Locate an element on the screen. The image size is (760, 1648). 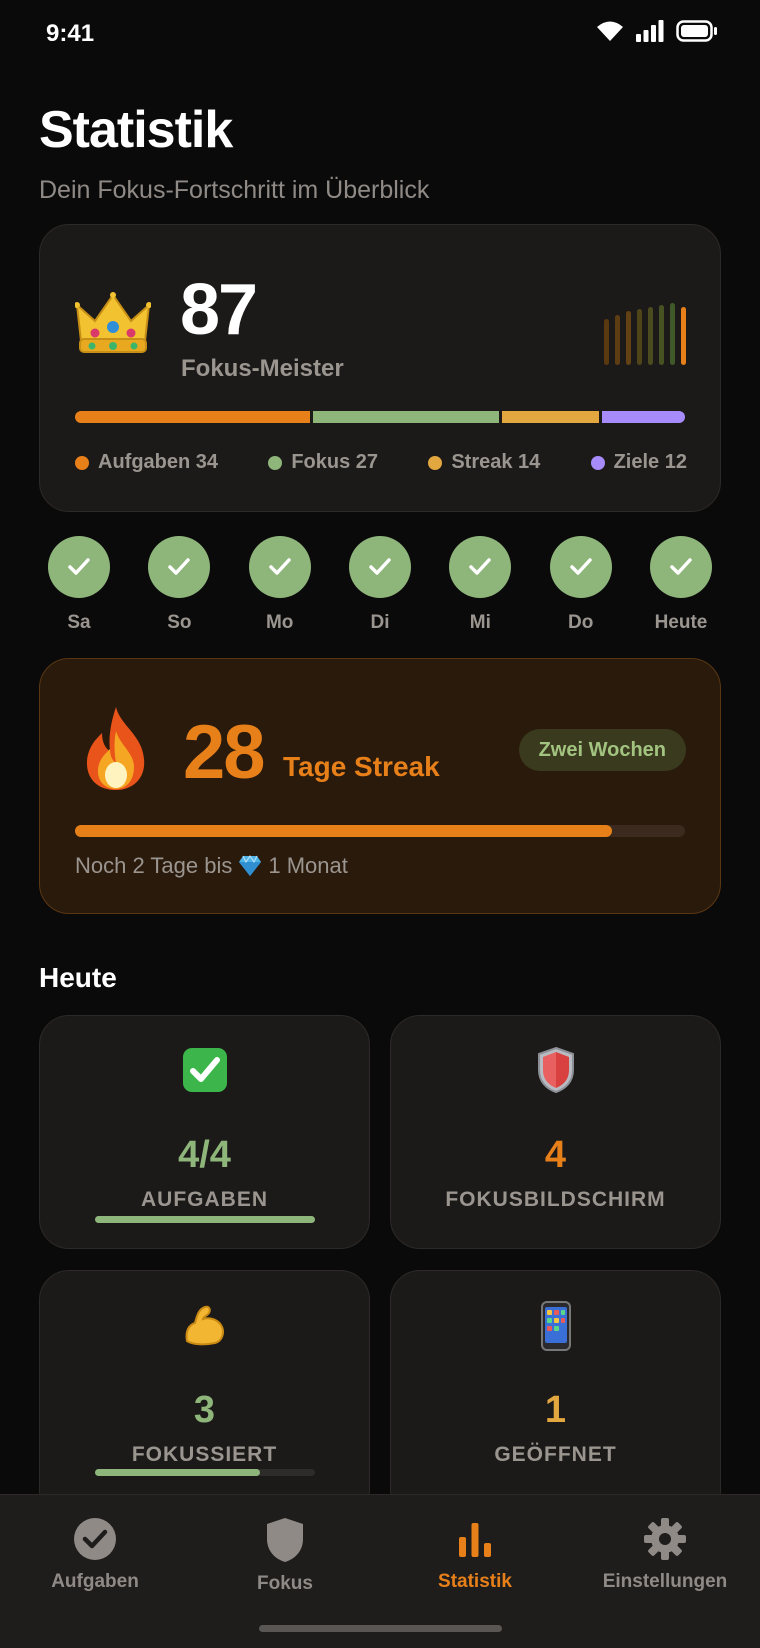
page-title: Statistik is located at coordinates (136, 130).